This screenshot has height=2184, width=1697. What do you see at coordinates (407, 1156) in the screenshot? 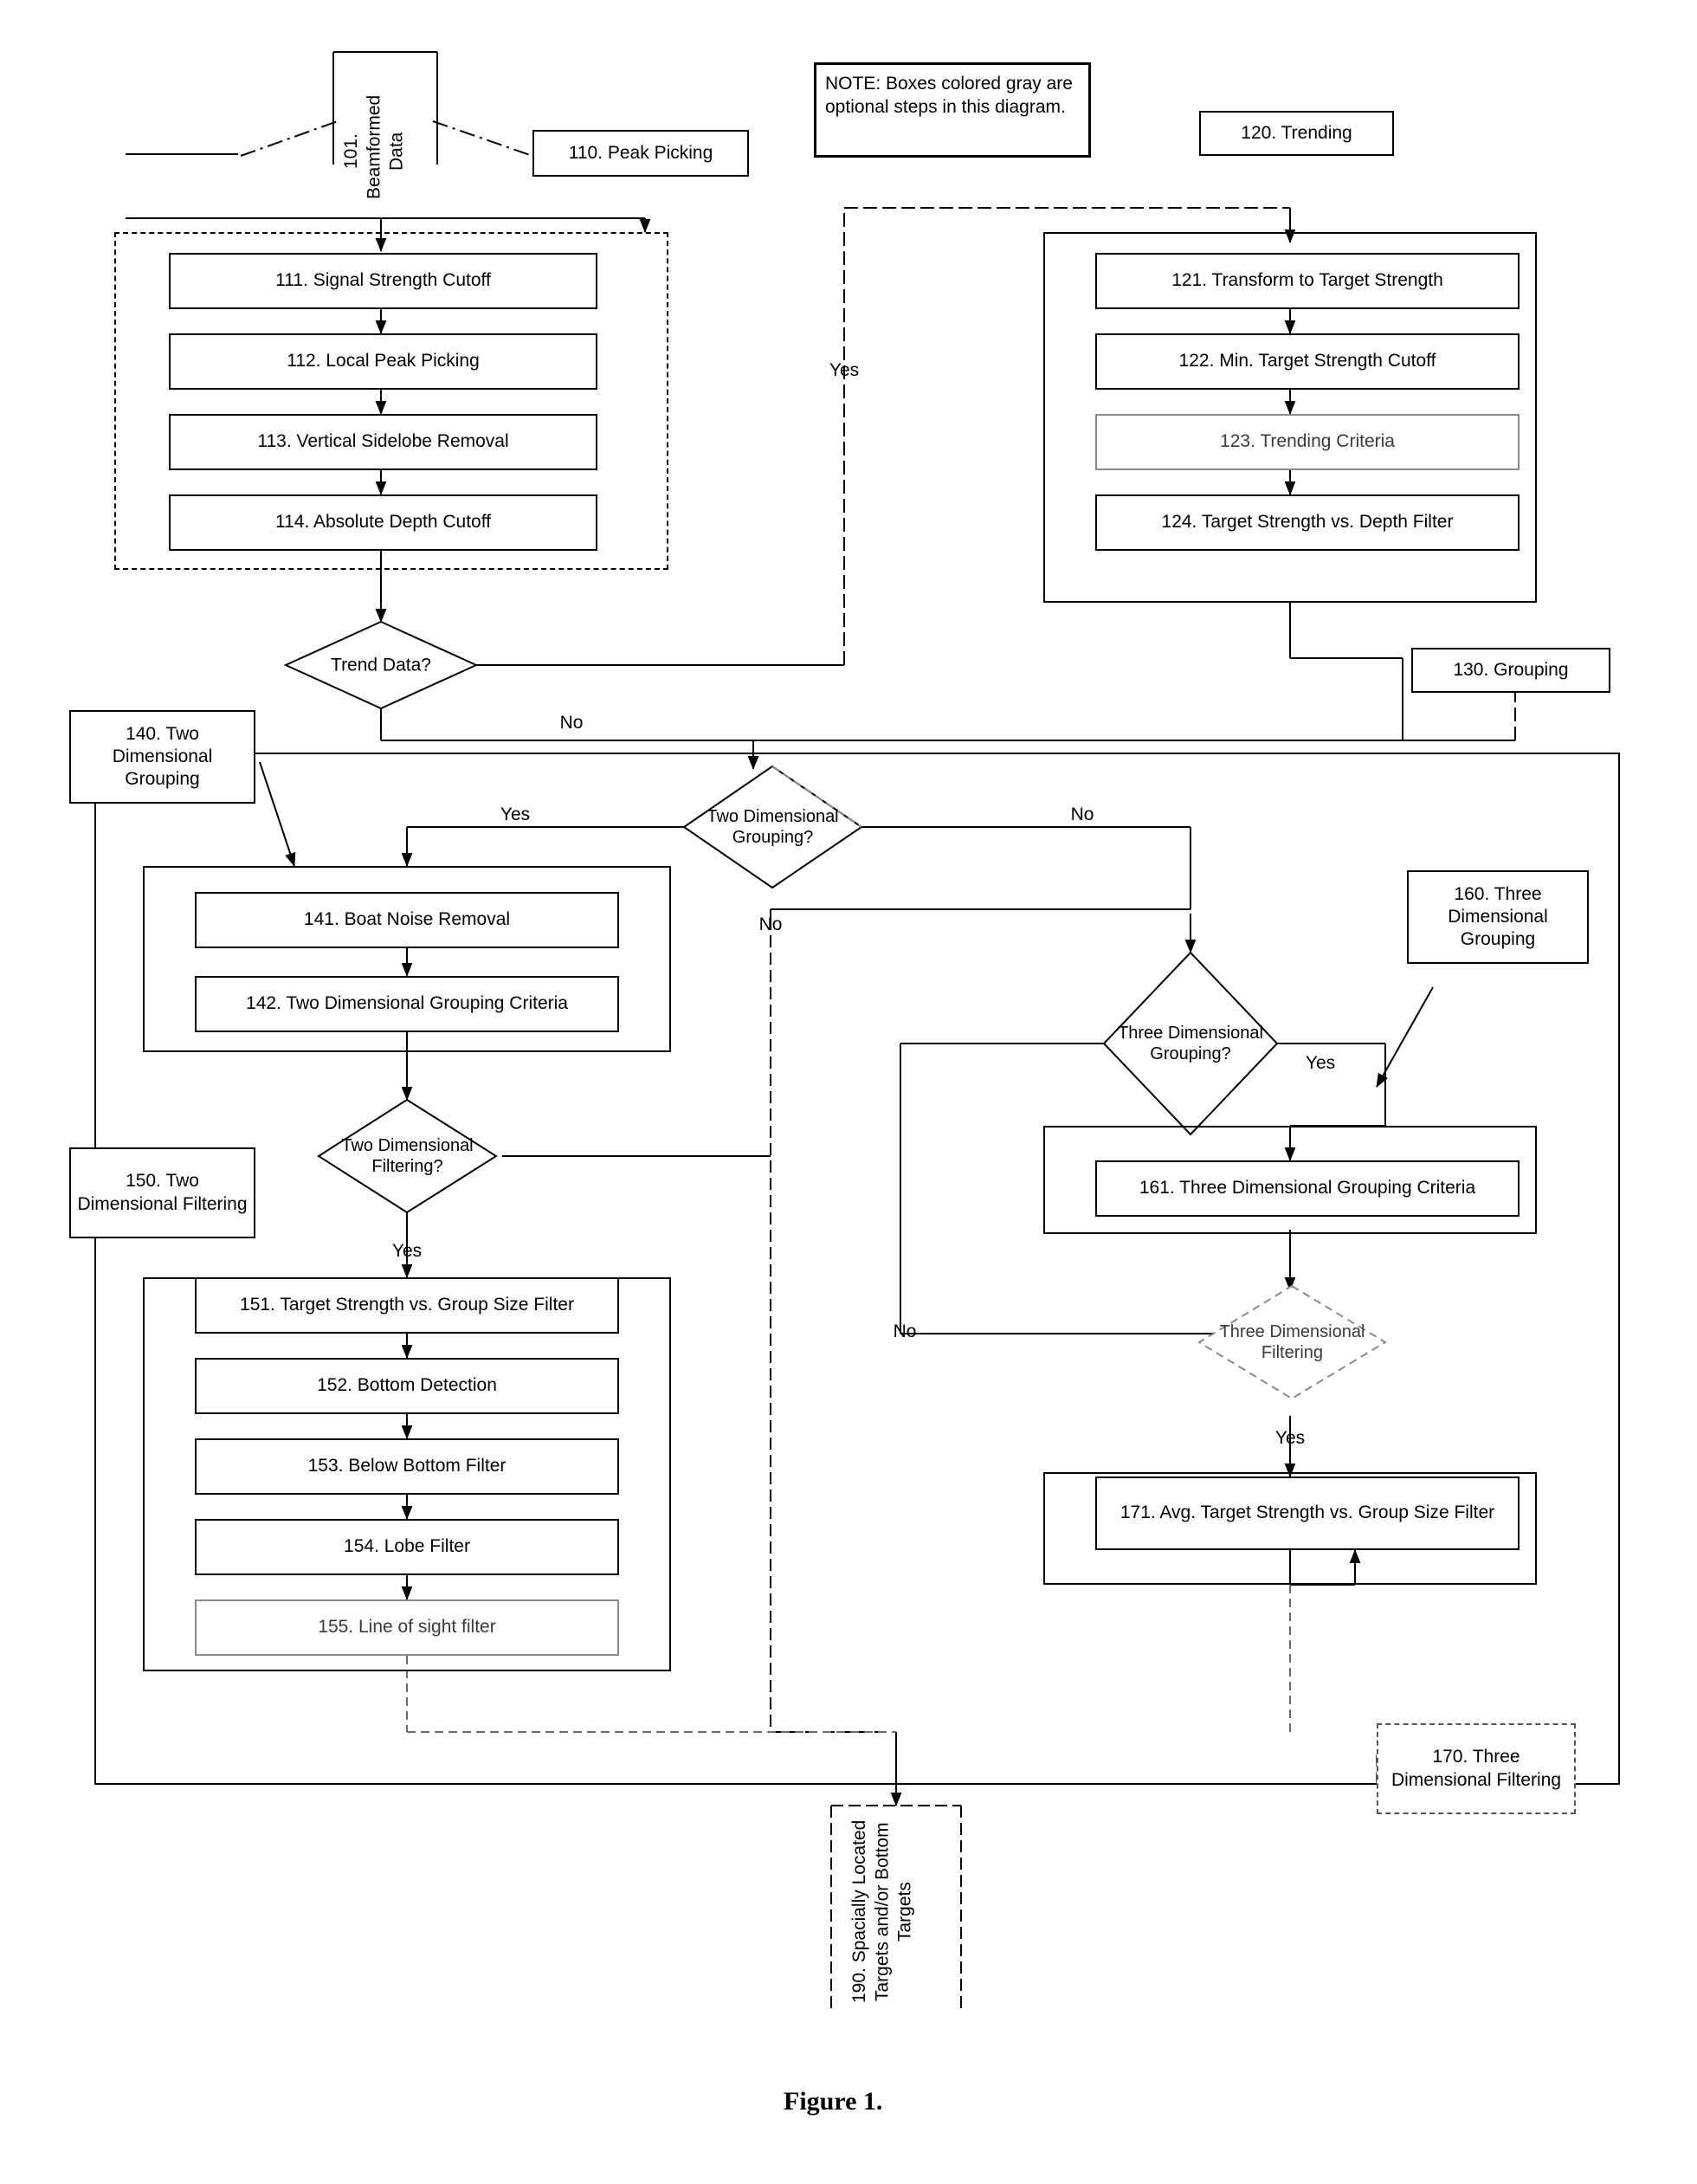
I see `decision-two-dim-filtering: Two Dimensional Filtering?` at bounding box center [407, 1156].